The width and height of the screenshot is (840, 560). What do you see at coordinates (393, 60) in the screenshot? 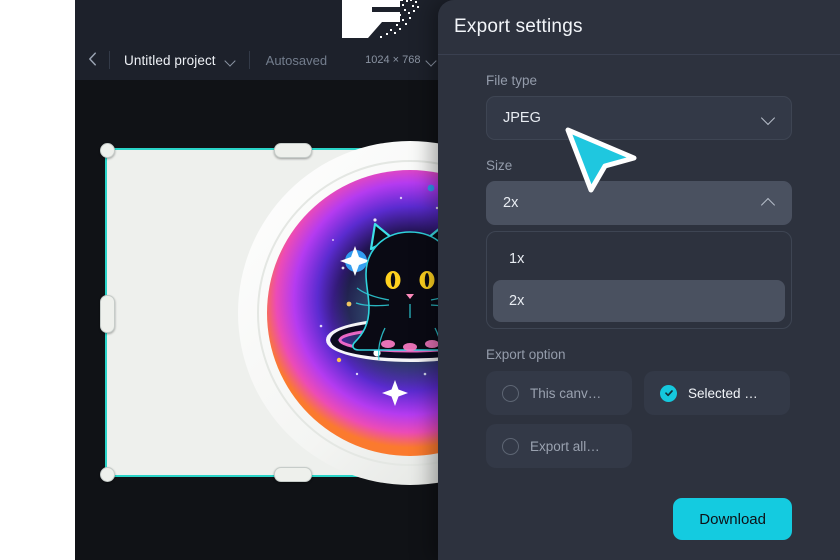
I see `canvas-size-label: 1024 × 768` at bounding box center [393, 60].